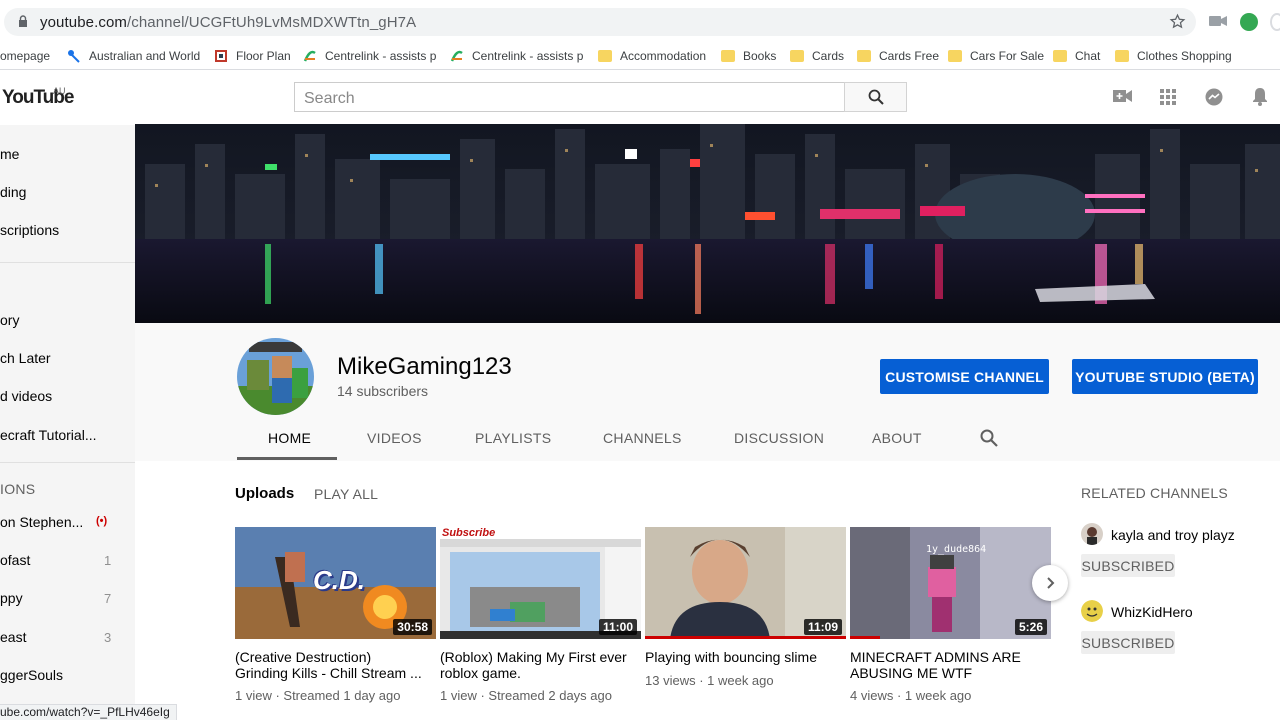 Image resolution: width=1280 pixels, height=720 pixels. What do you see at coordinates (25, 358) in the screenshot?
I see `sidebar-item-watch-later: ch Later` at bounding box center [25, 358].